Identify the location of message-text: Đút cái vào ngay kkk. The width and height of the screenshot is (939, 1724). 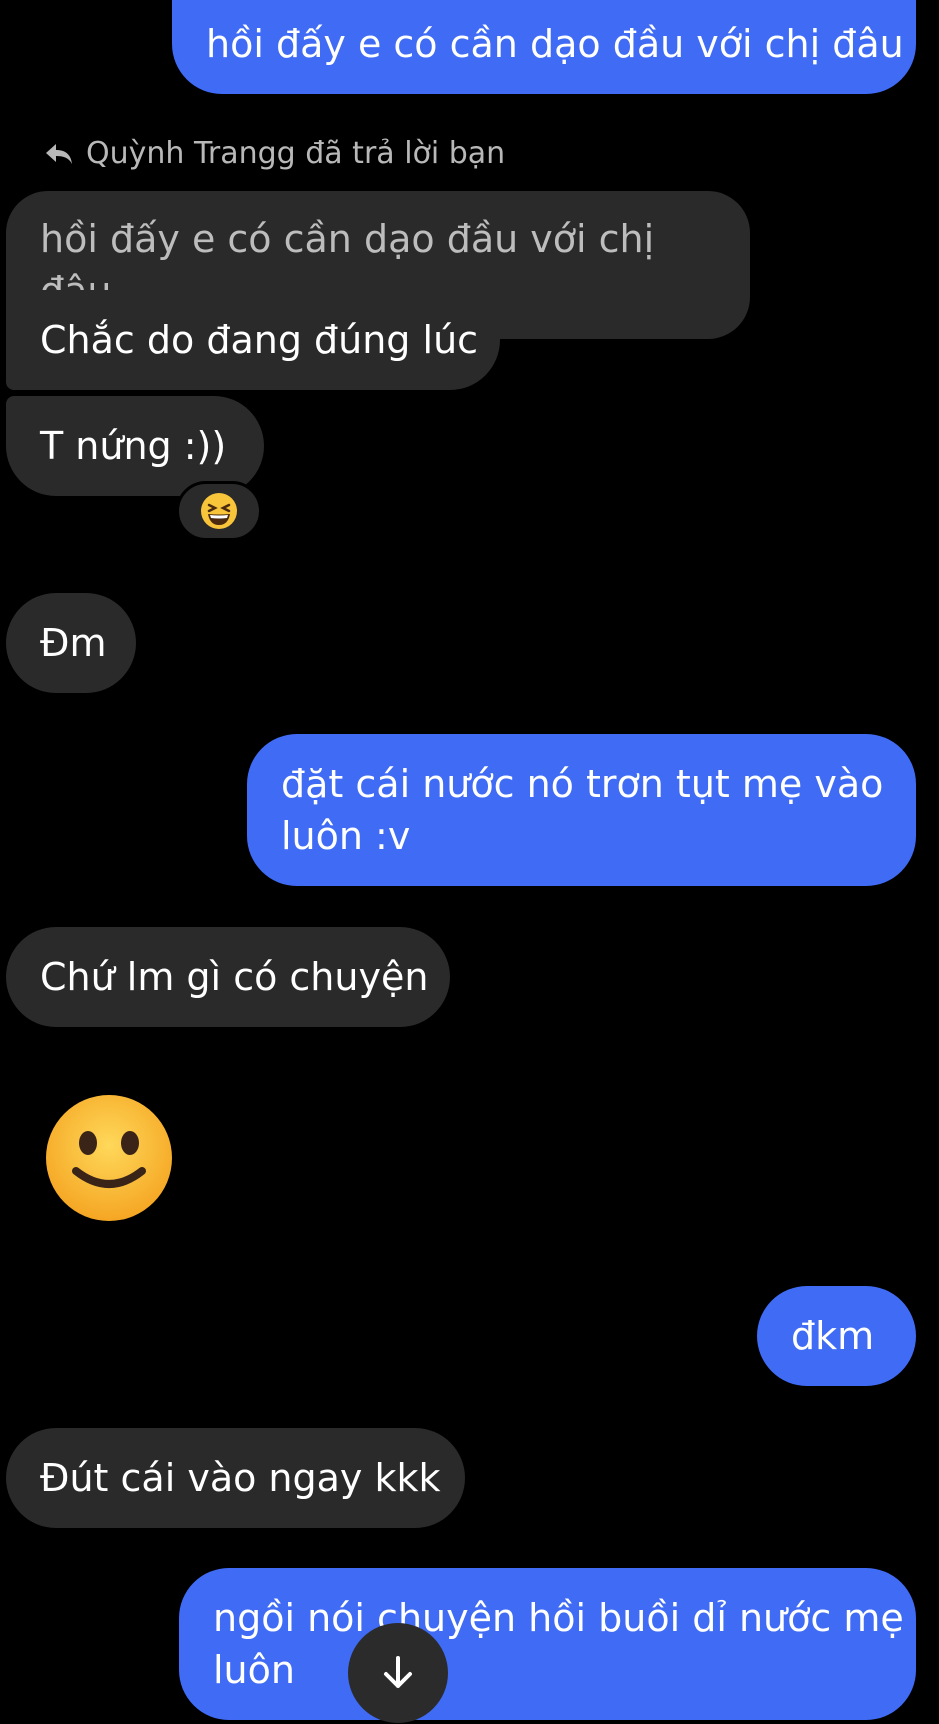
(240, 1478).